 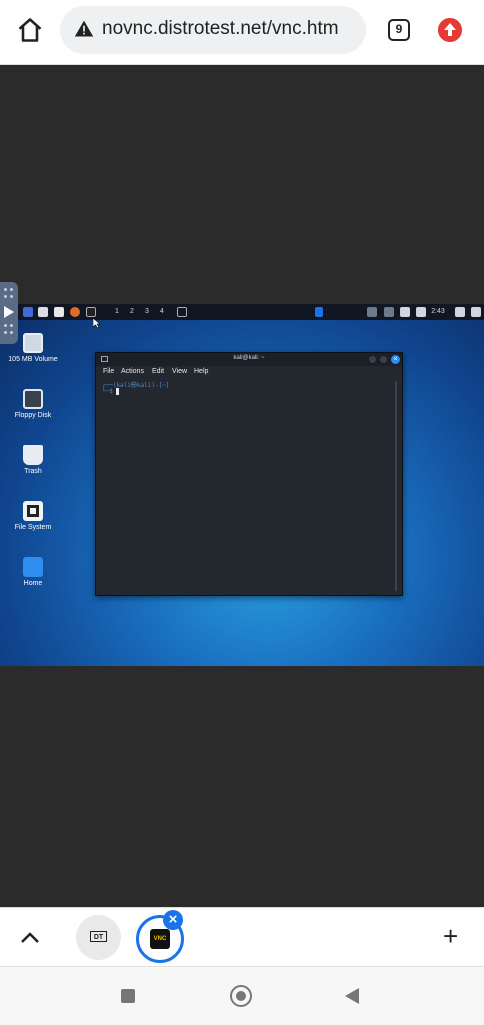 What do you see at coordinates (33, 511) in the screenshot?
I see `filesystem-icon` at bounding box center [33, 511].